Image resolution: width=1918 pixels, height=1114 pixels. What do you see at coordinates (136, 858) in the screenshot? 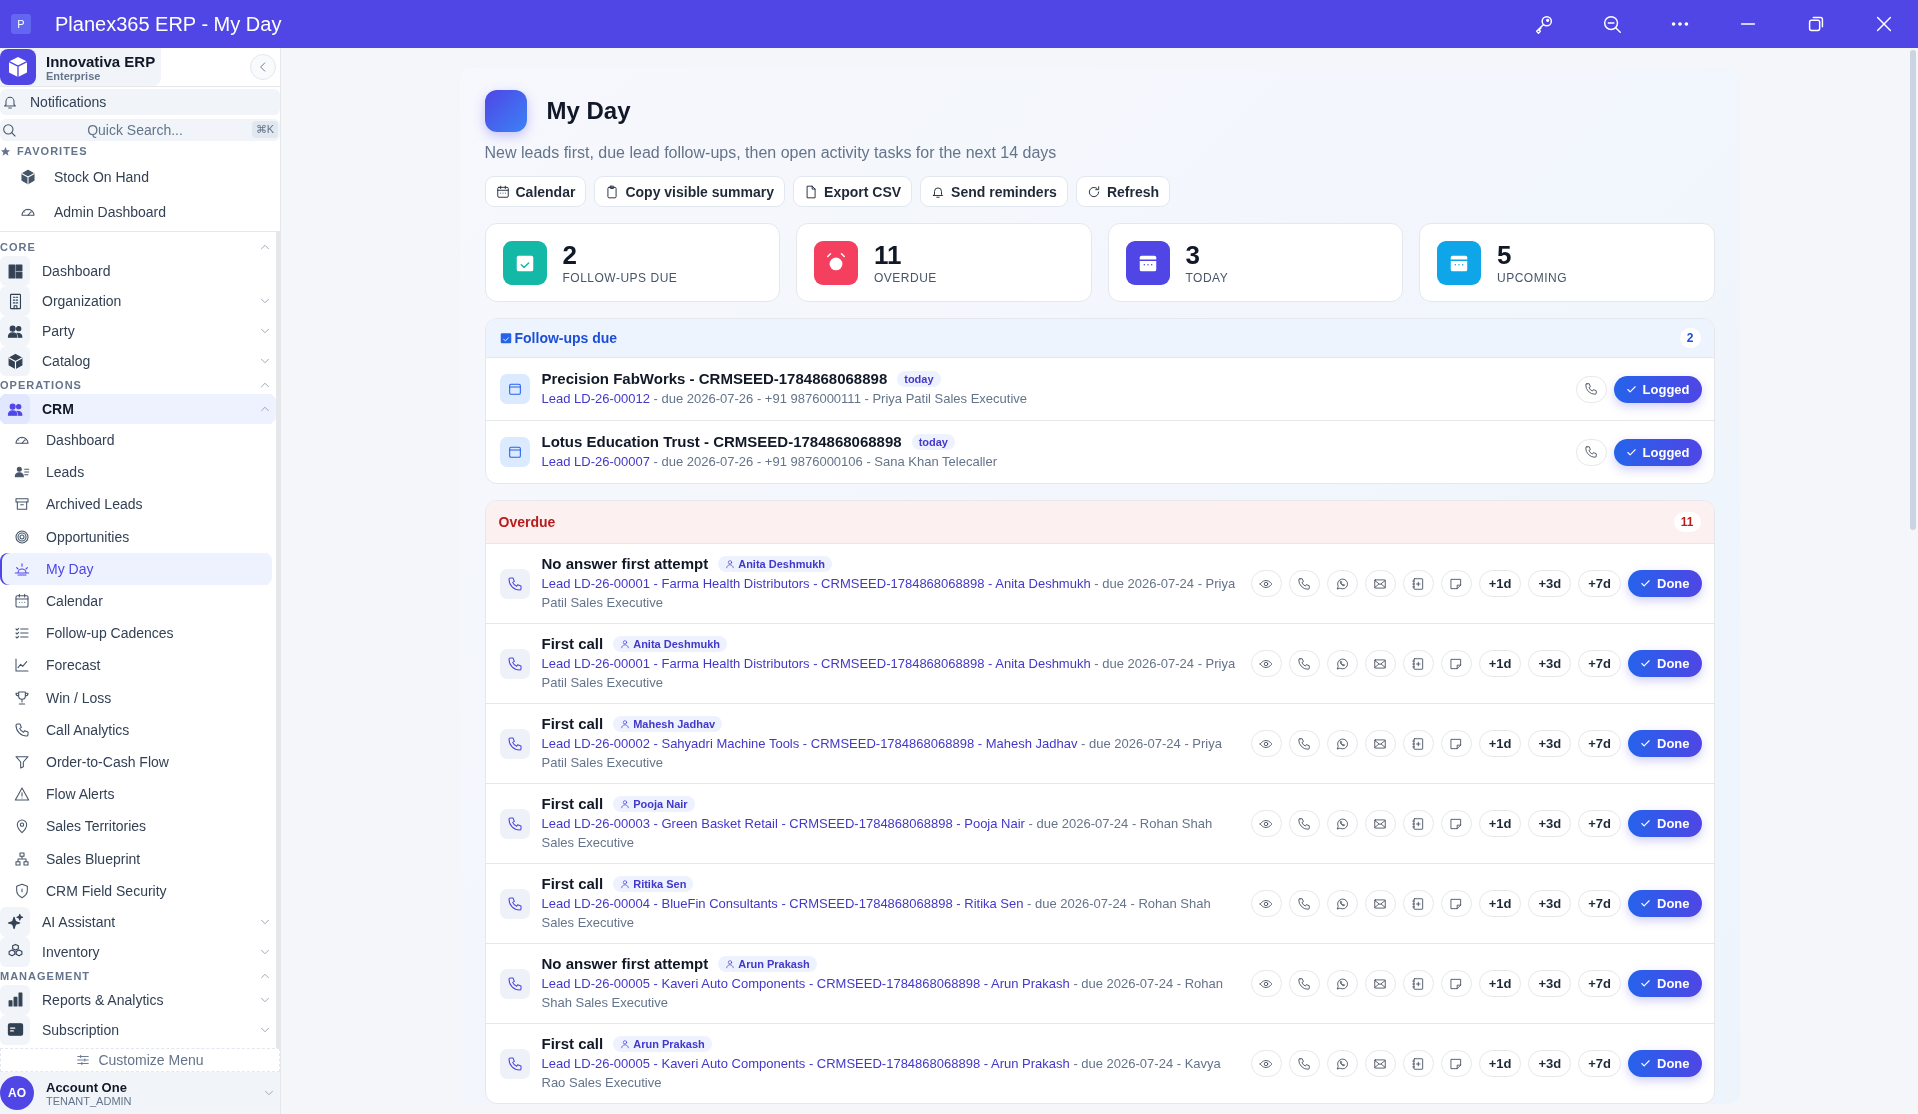
I see `nav-subitem: Sales Blueprint` at bounding box center [136, 858].